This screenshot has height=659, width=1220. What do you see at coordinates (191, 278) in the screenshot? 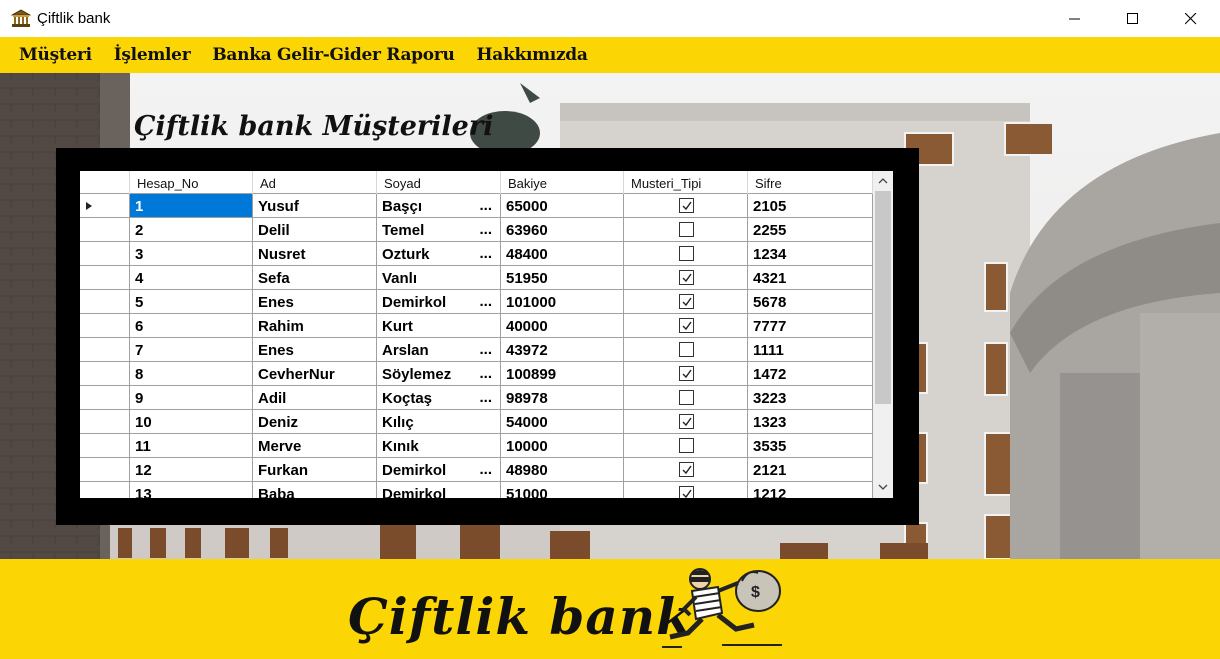
I see `cell-hesap-no: 4` at bounding box center [191, 278].